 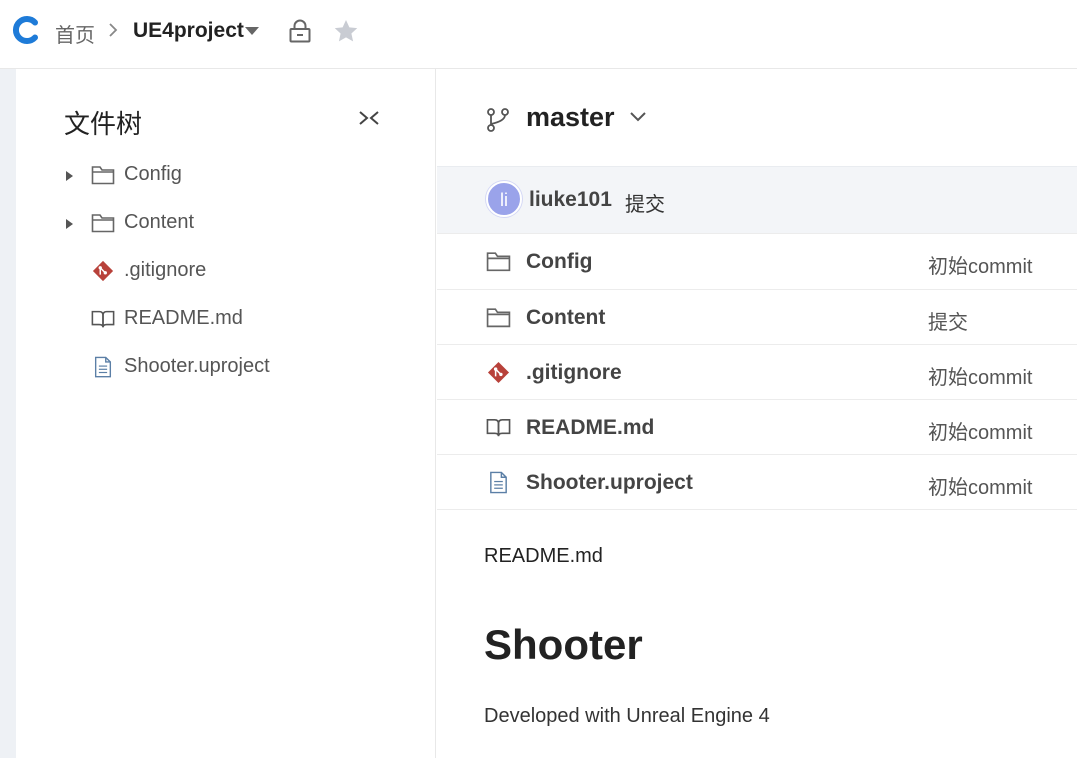 I want to click on readme-heading: Shooter, so click(x=563, y=644).